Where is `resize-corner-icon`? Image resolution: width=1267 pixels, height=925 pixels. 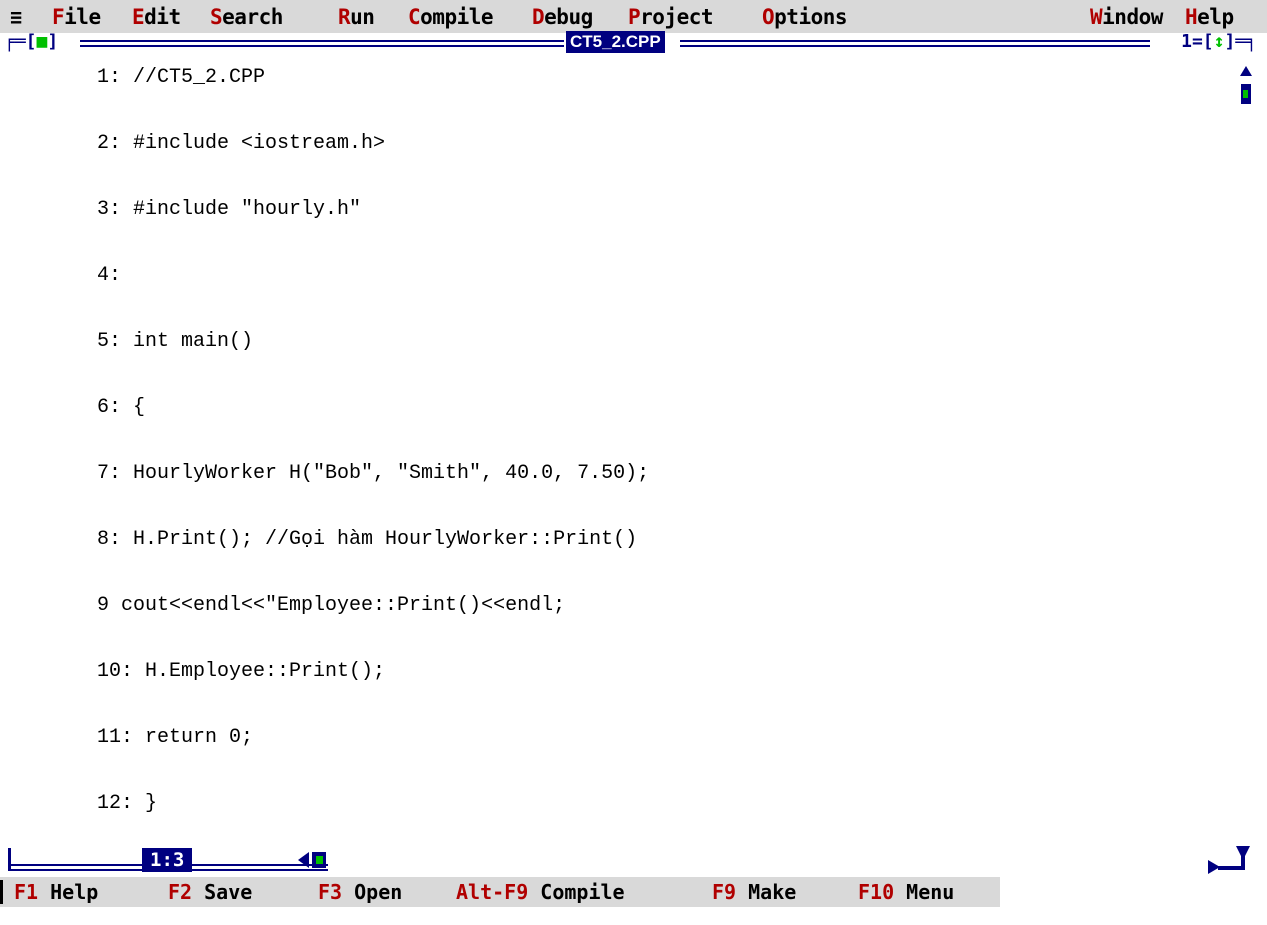
resize-corner-icon is located at coordinates (1230, 861).